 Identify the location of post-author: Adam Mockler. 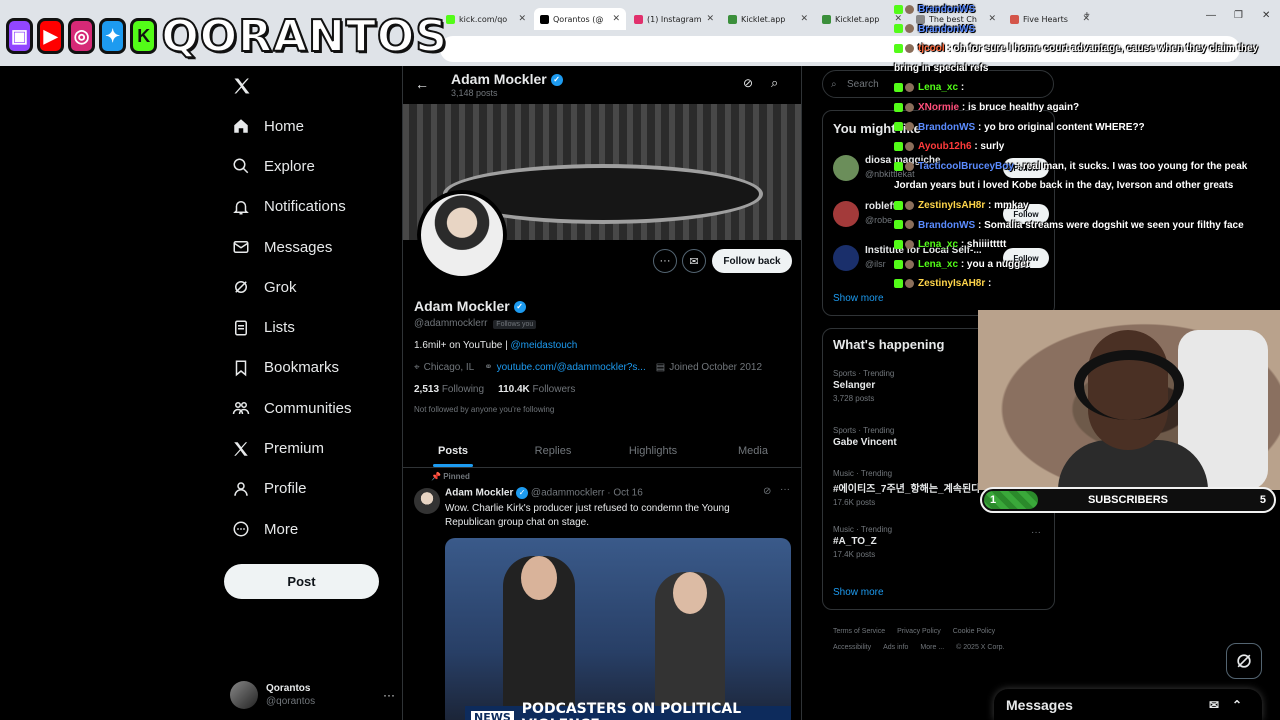
(479, 493).